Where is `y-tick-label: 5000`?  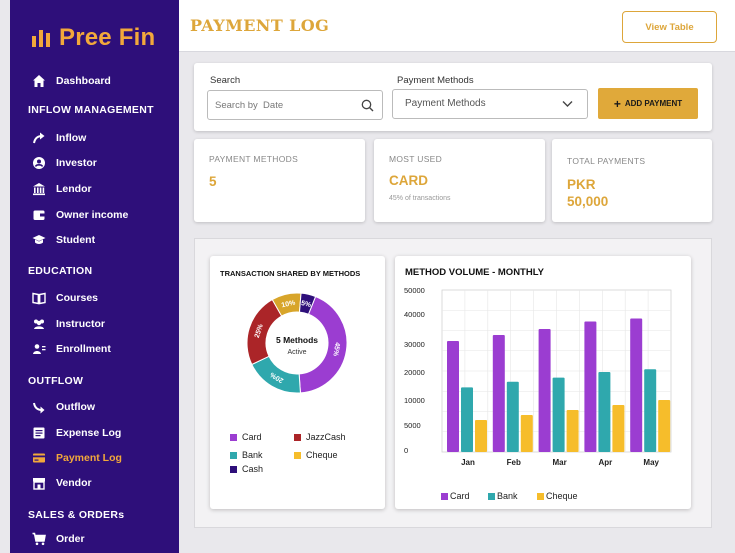 y-tick-label: 5000 is located at coordinates (412, 425).